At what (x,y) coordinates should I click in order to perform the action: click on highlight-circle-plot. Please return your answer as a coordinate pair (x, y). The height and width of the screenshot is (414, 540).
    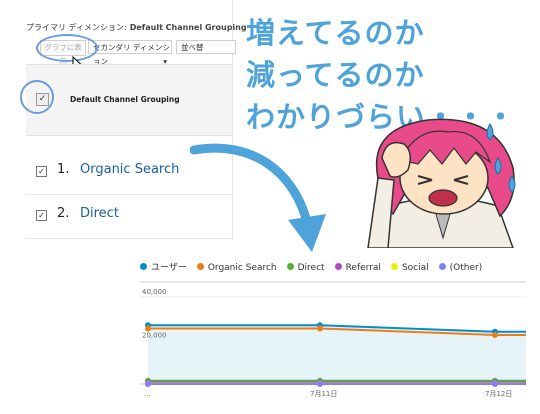
    Looking at the image, I should click on (67, 48).